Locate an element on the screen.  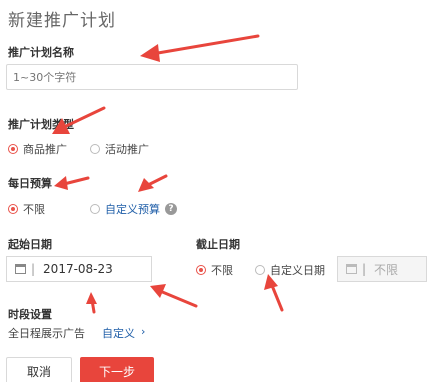
budget-option-custom: 自定义预算 ? is located at coordinates (133, 209).